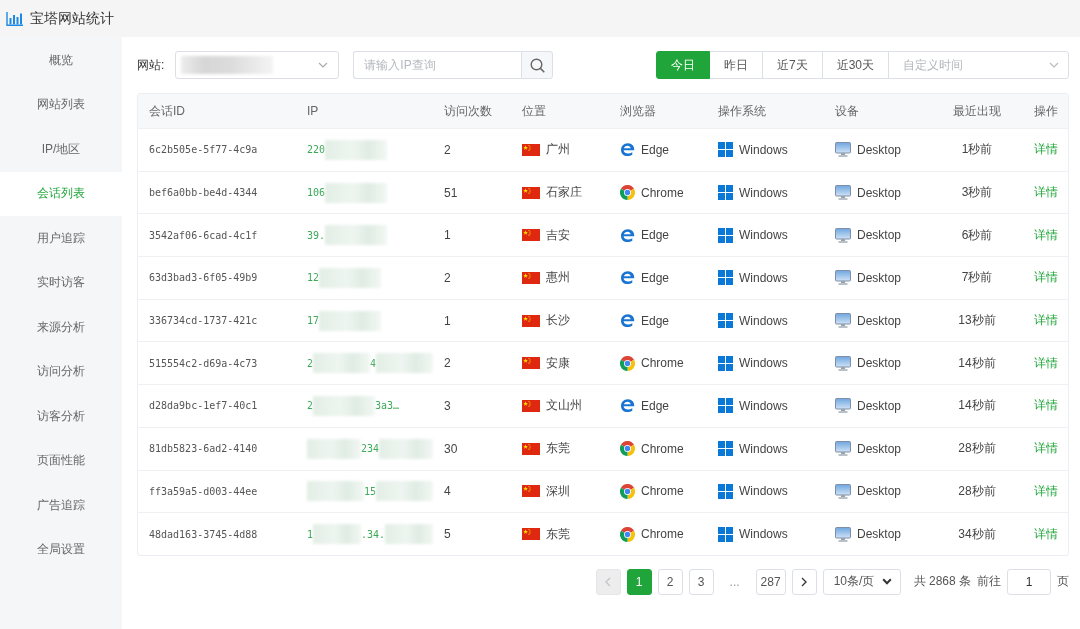 This screenshot has height=629, width=1080. What do you see at coordinates (662, 192) in the screenshot?
I see `browser-name: Chrome` at bounding box center [662, 192].